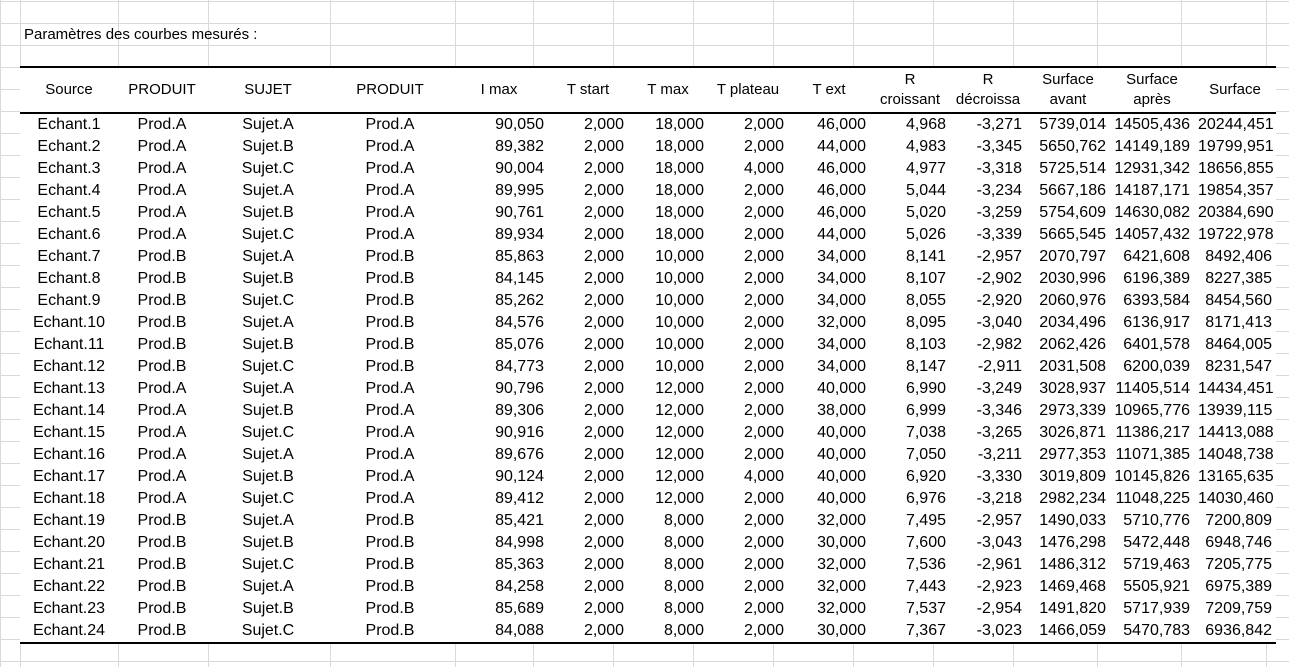  Describe the element at coordinates (499, 499) in the screenshot. I see `cell-i-max: 89,412` at that location.